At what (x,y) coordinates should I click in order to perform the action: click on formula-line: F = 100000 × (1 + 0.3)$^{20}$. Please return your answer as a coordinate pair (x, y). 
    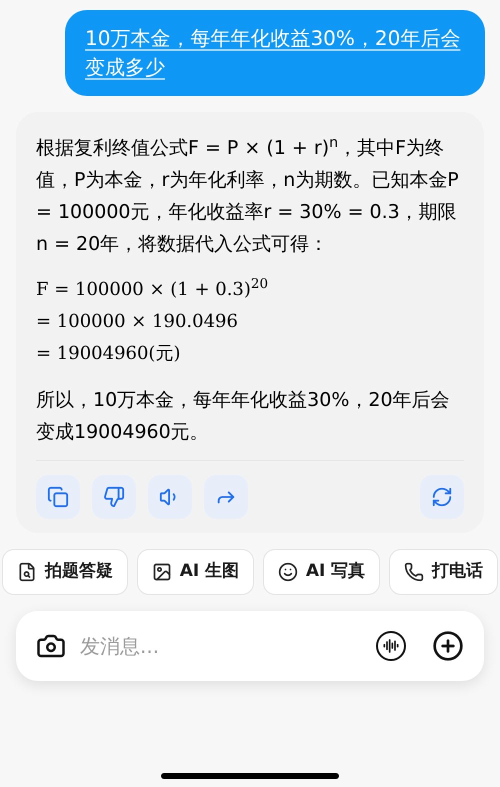
    Looking at the image, I should click on (153, 288).